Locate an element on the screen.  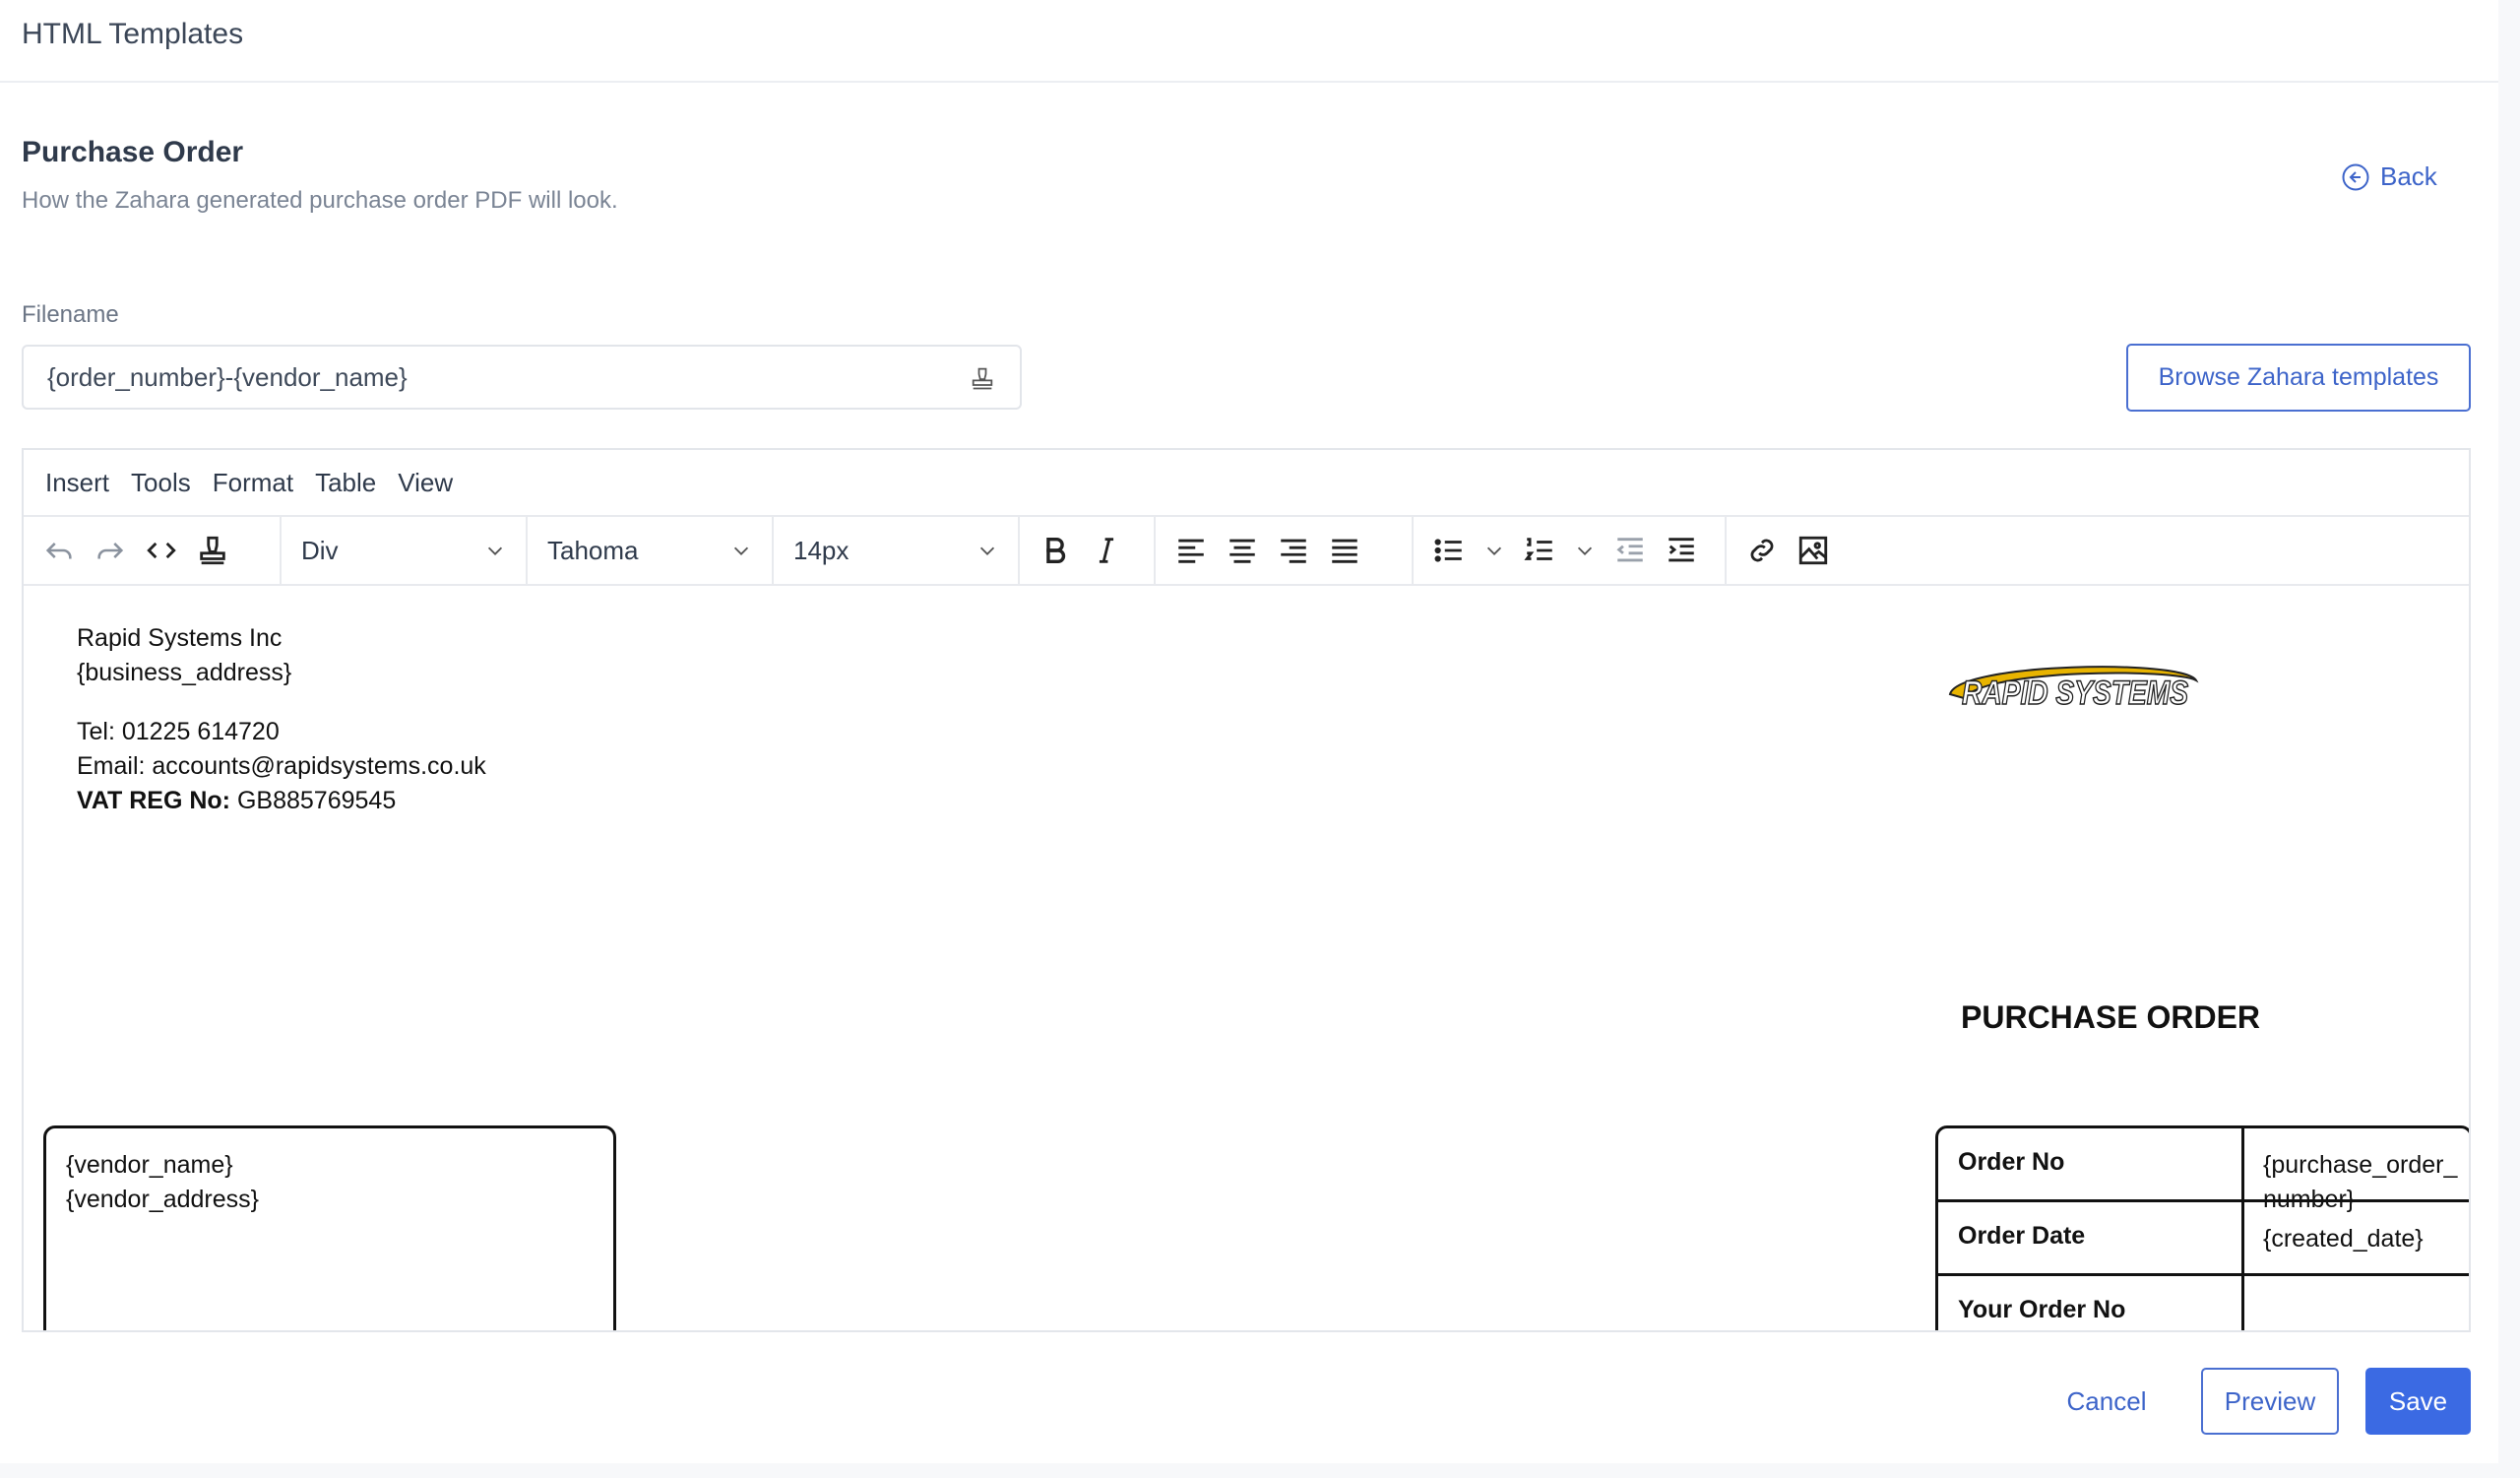
indent-button is located at coordinates (1681, 550).